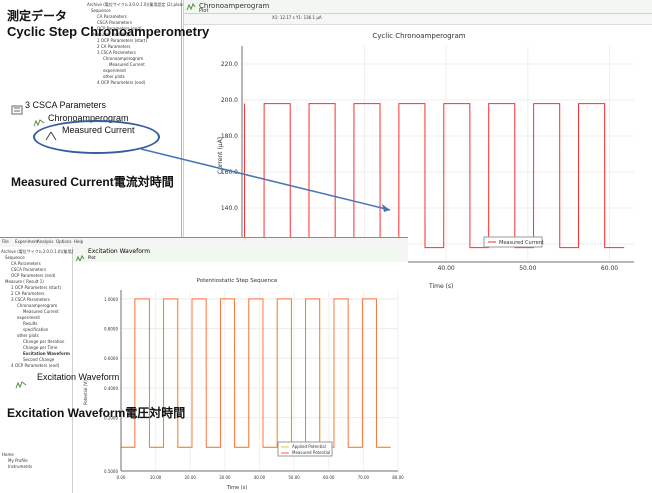 Image resolution: width=652 pixels, height=493 pixels. I want to click on arrow-head, so click(386, 208).